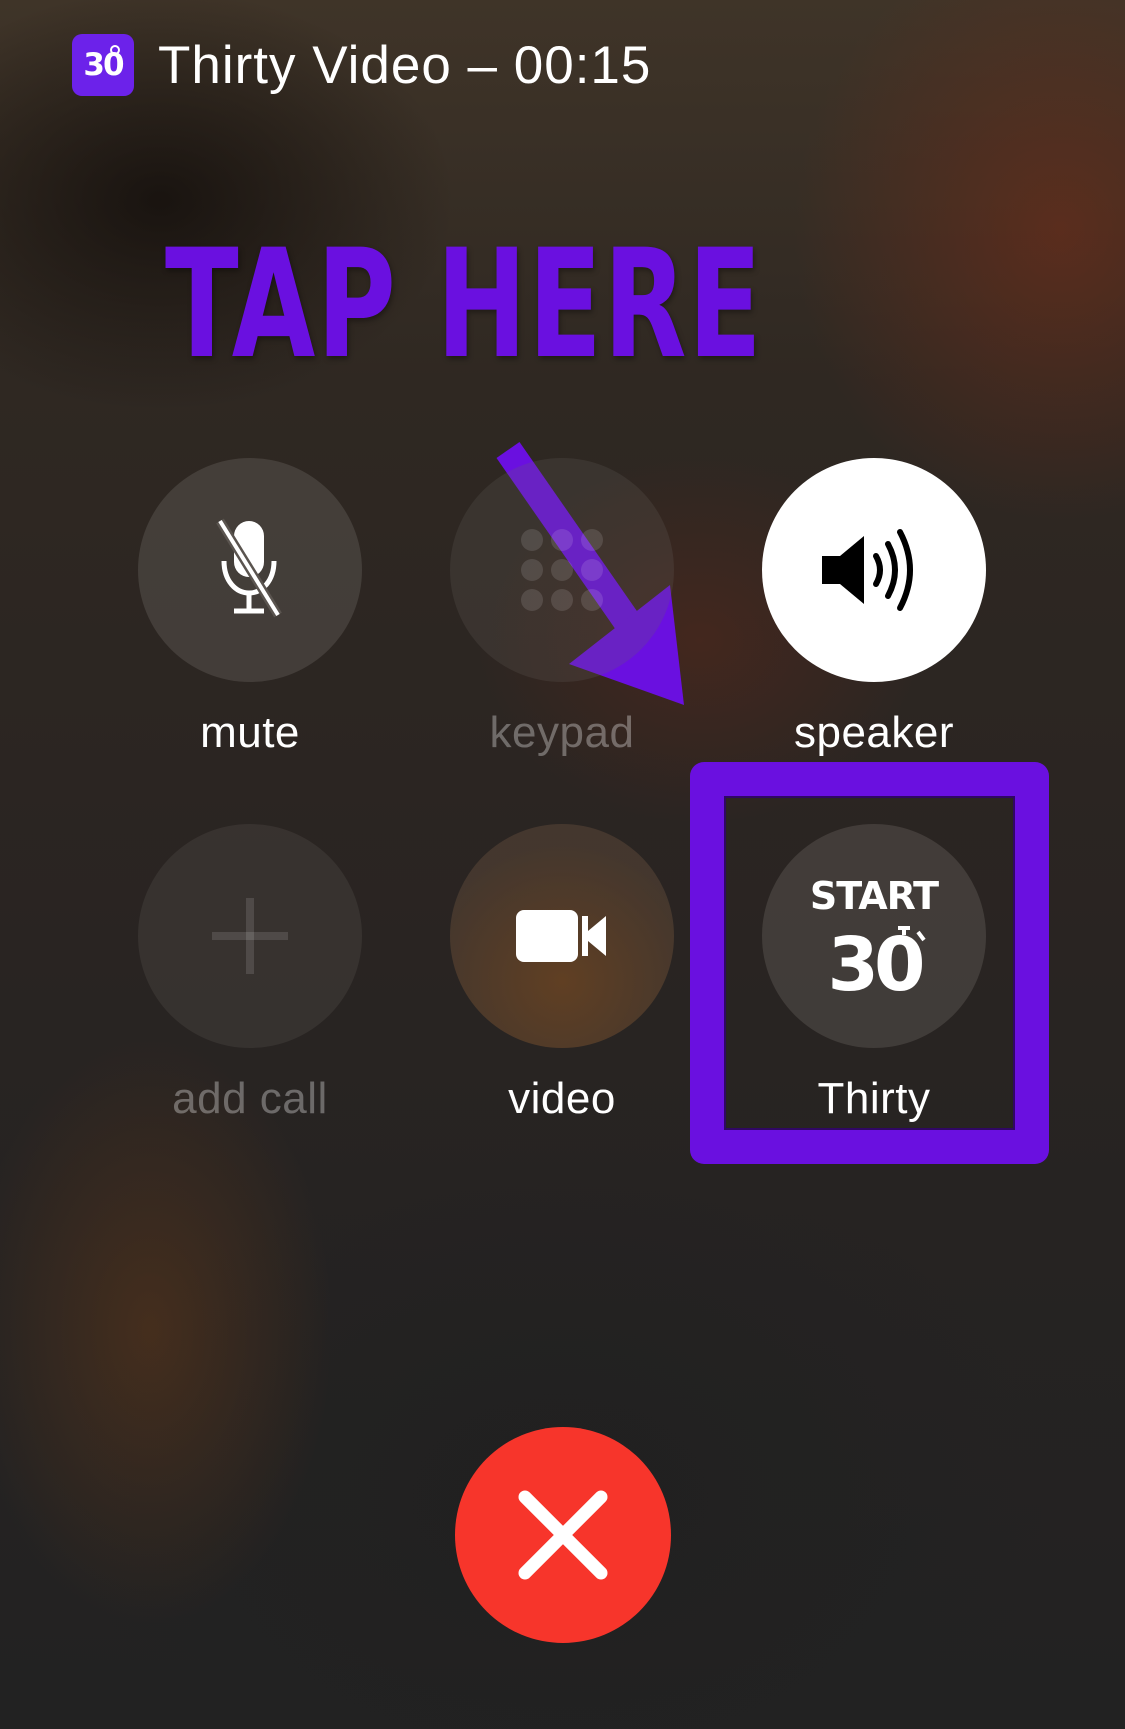 This screenshot has width=1125, height=1729. I want to click on video-camera-icon, so click(561, 936).